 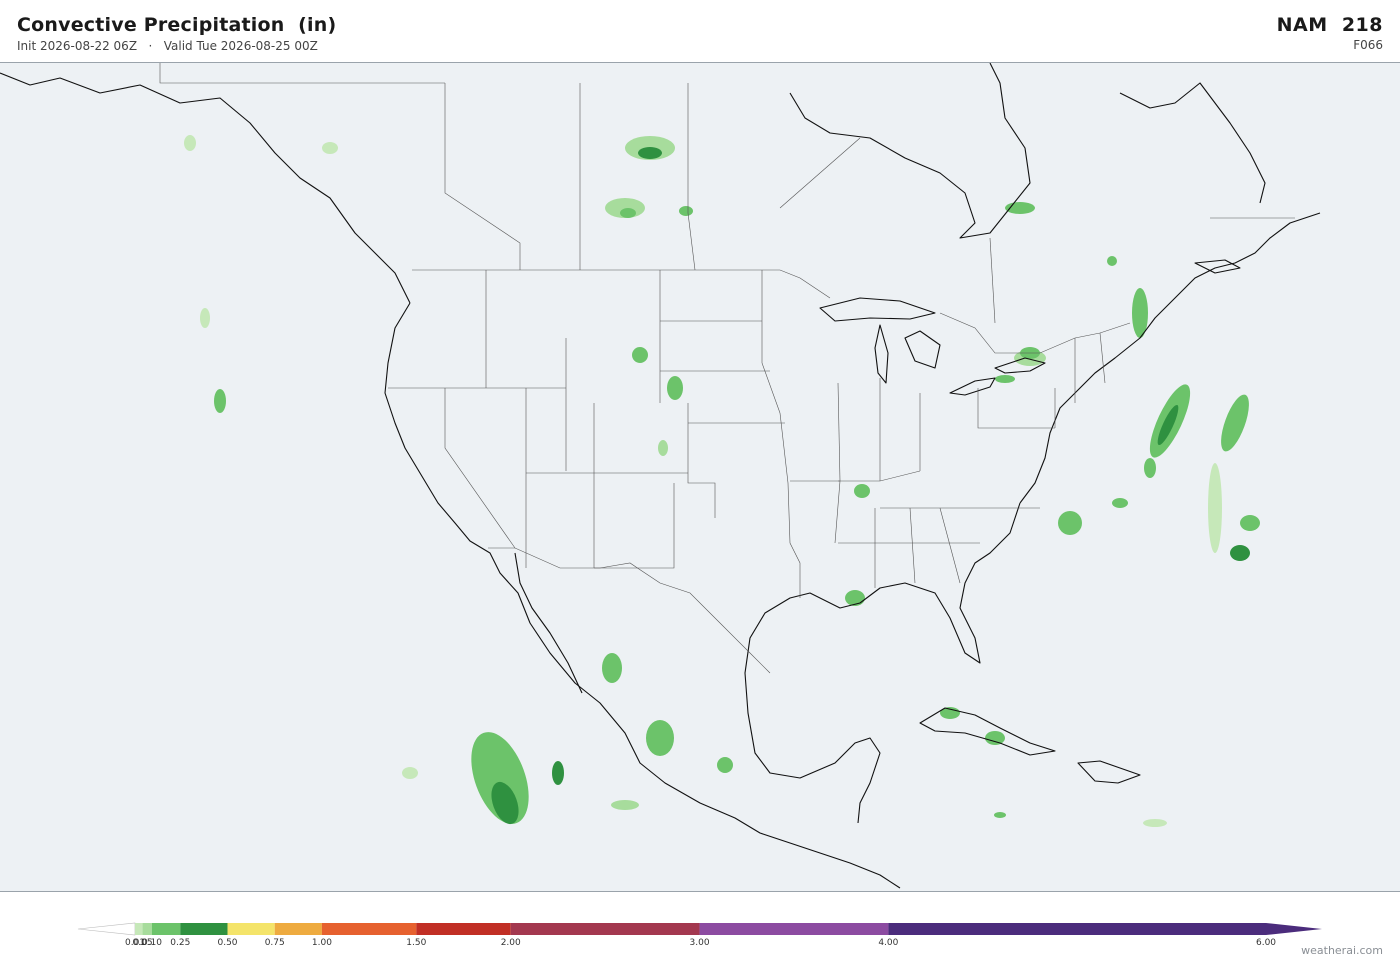 What do you see at coordinates (463, 929) in the screenshot?
I see `colorbar-bin-1.50` at bounding box center [463, 929].